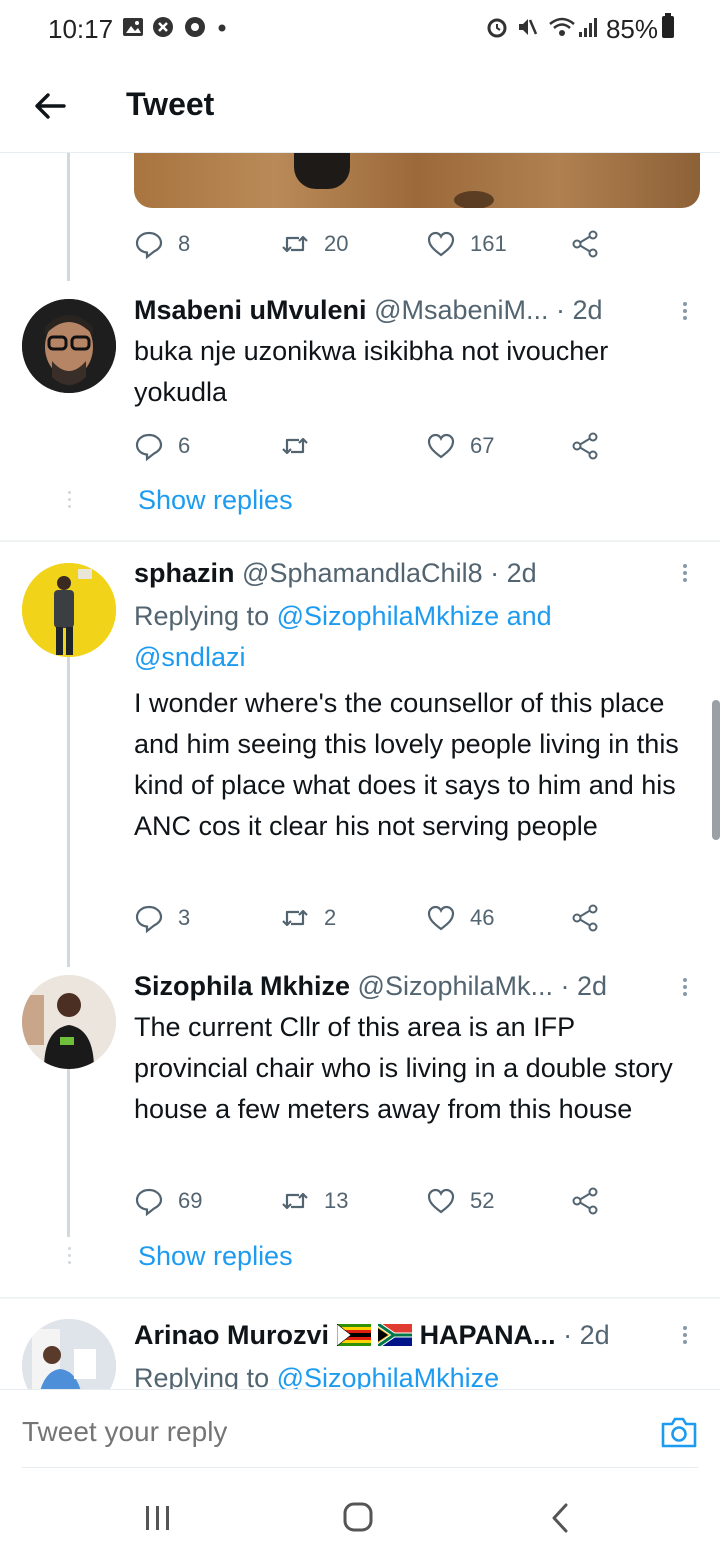  I want to click on reply-count: 8, so click(184, 243).